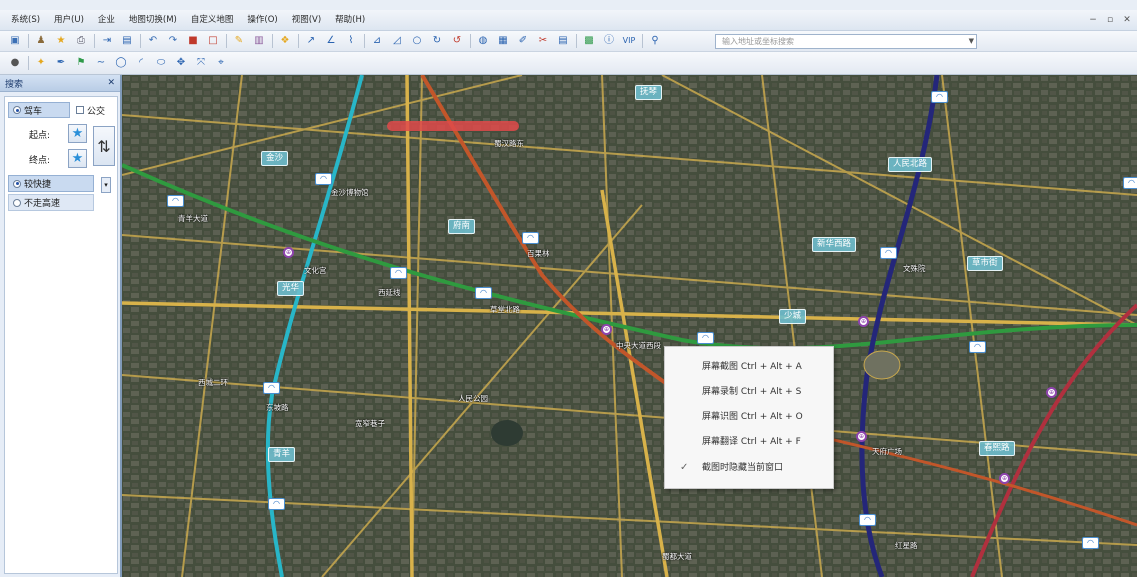  Describe the element at coordinates (483, 41) in the screenshot. I see `globe-icon: ◍` at that location.